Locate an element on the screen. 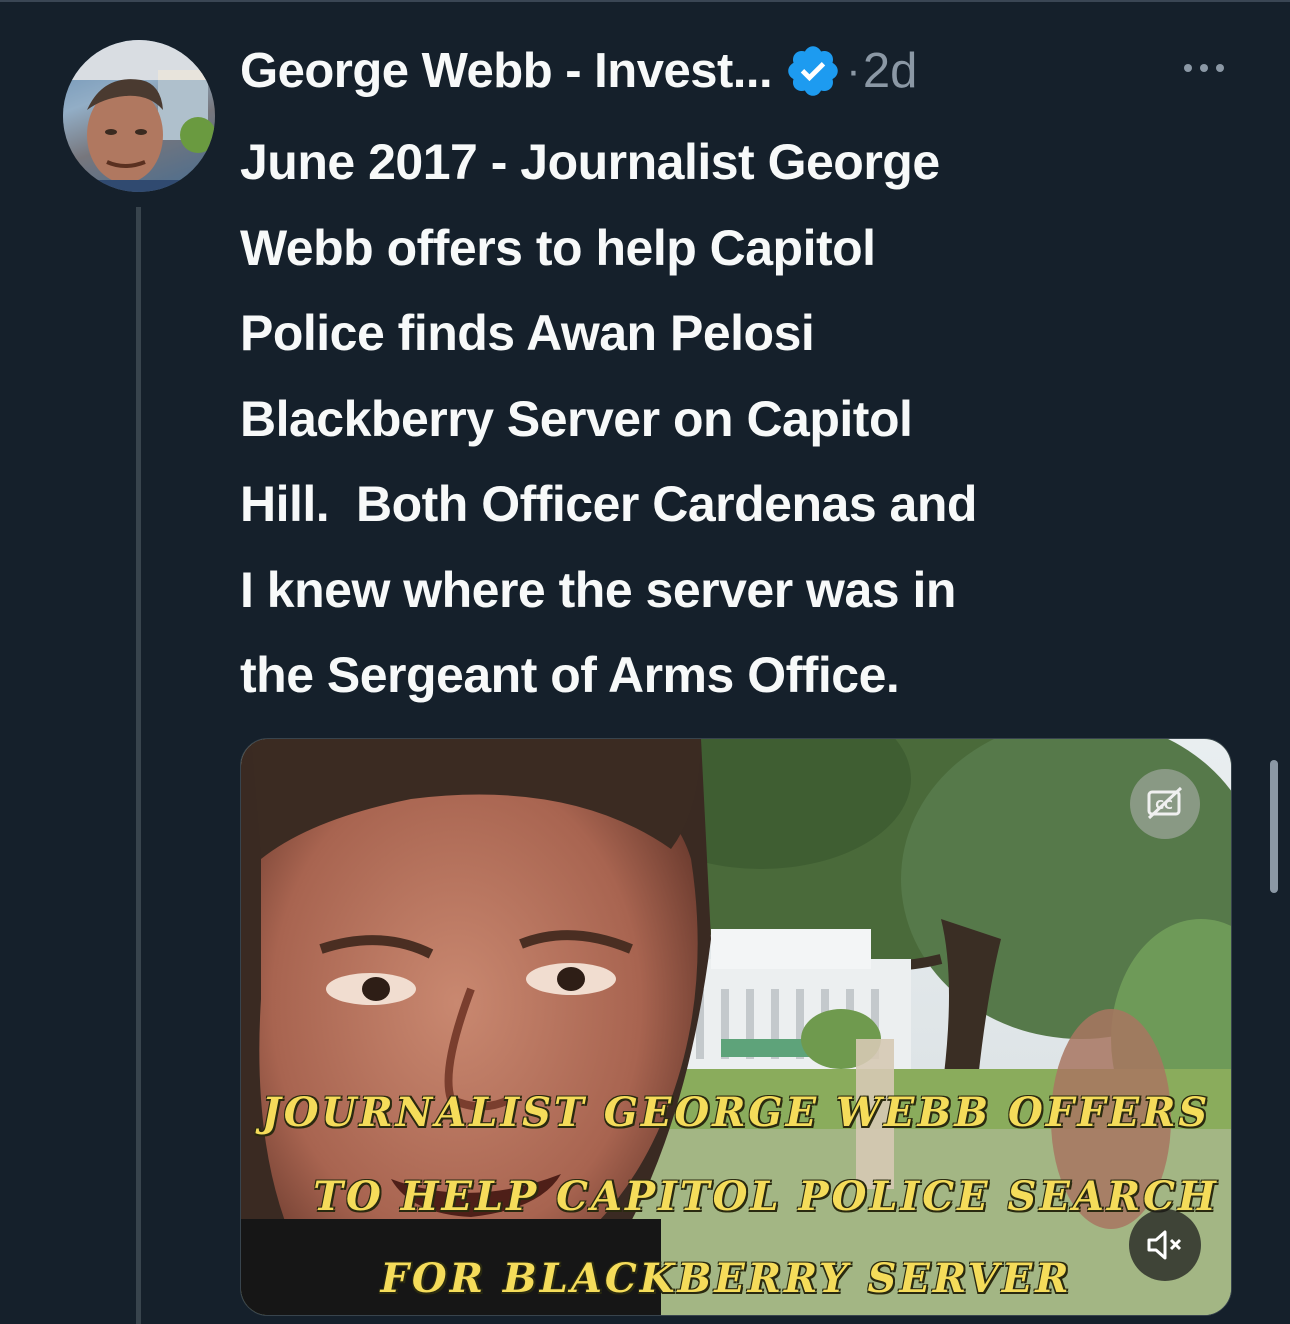 Image resolution: width=1290 pixels, height=1324 pixels. video-caption-line-2: TO HELP CAPITOL POLICE SEARCH is located at coordinates (766, 1196).